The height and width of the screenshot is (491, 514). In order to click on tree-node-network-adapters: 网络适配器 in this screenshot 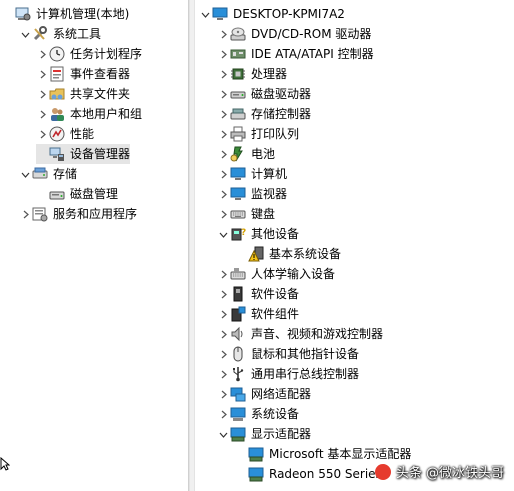, I will do `click(264, 394)`.